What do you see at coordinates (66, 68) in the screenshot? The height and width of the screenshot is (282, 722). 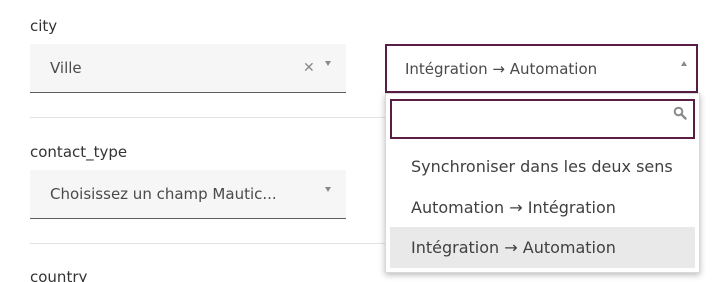 I see `selected-value: Ville` at bounding box center [66, 68].